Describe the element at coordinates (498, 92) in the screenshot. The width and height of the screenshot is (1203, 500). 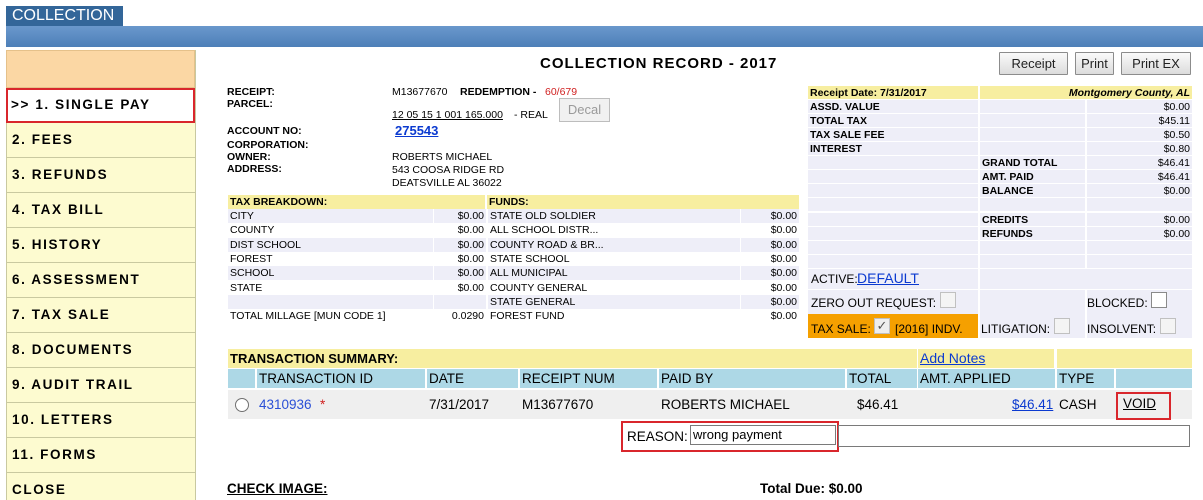
I see `redemption-label: REDEMPTION -` at that location.